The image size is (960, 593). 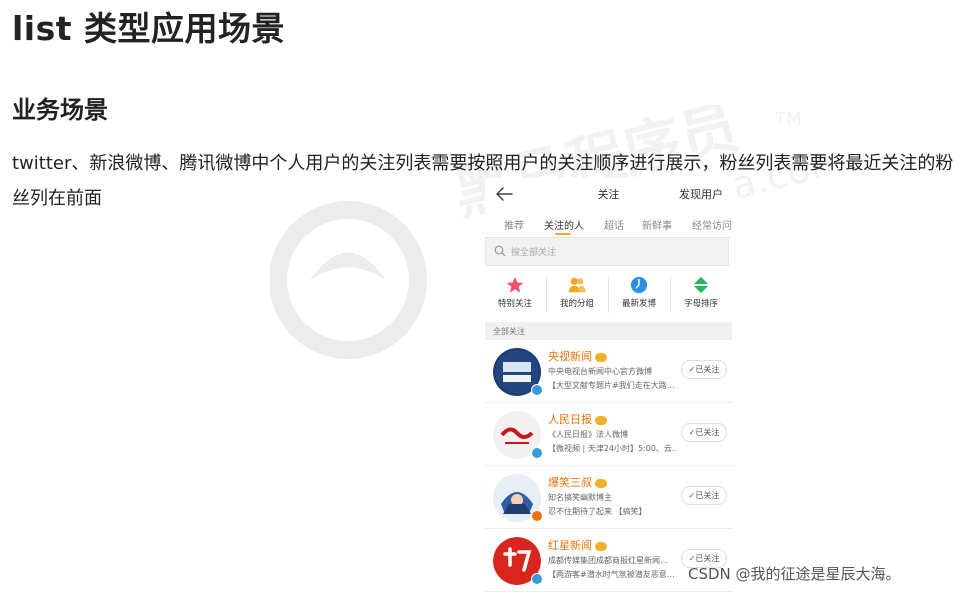 I want to click on section-heading: 业务场景, so click(x=60, y=110).